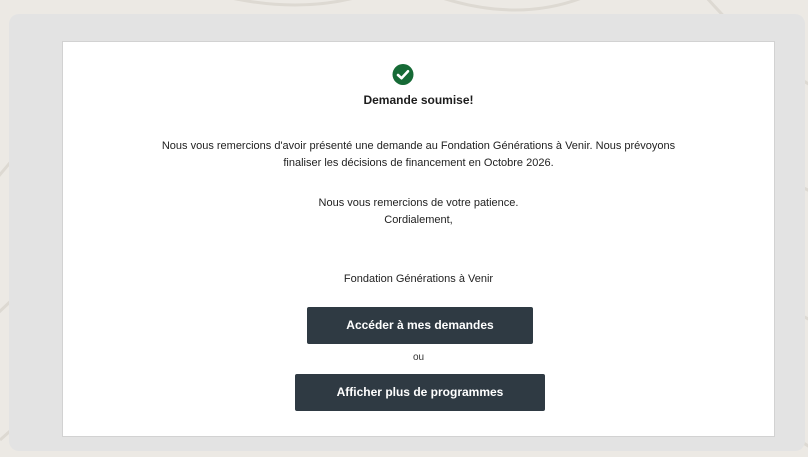 This screenshot has height=457, width=808. I want to click on organization-signature: Fondation Générations à Venir, so click(418, 279).